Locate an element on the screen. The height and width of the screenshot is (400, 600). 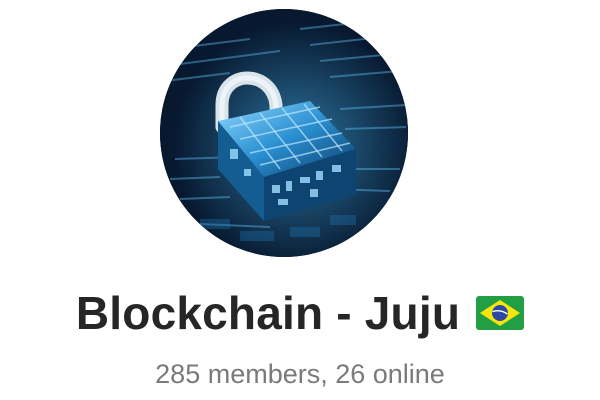
group-title: Blockchain - Juju is located at coordinates (268, 313).